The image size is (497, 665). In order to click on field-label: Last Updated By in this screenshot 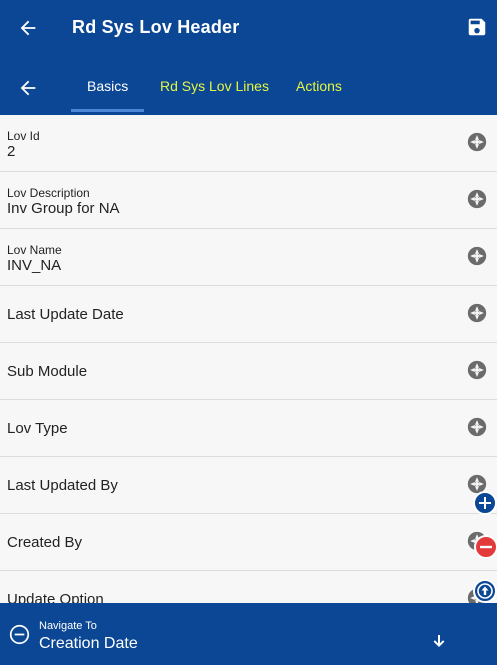, I will do `click(62, 485)`.